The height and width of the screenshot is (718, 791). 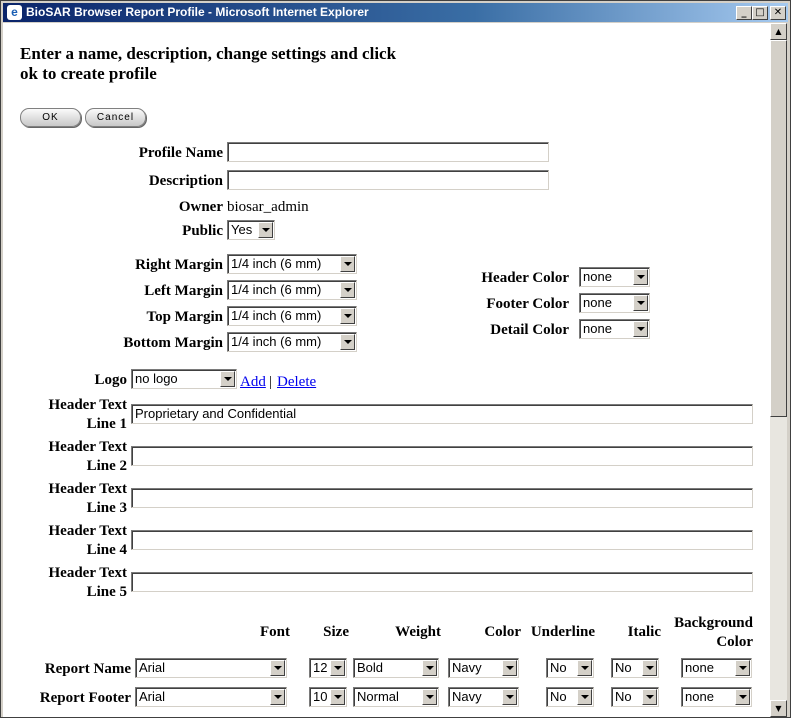 I want to click on col-header-background: Background, so click(x=713, y=623).